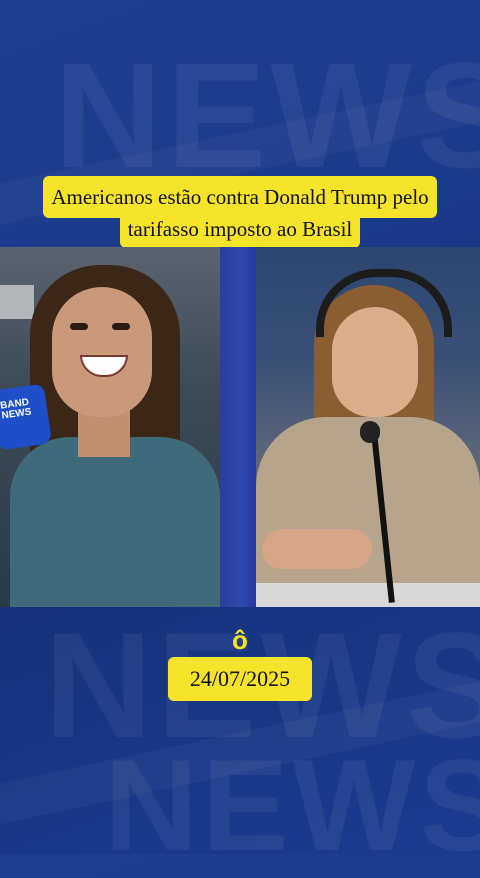 Image resolution: width=480 pixels, height=878 pixels. Describe the element at coordinates (317, 549) in the screenshot. I see `anchor-hands` at that location.